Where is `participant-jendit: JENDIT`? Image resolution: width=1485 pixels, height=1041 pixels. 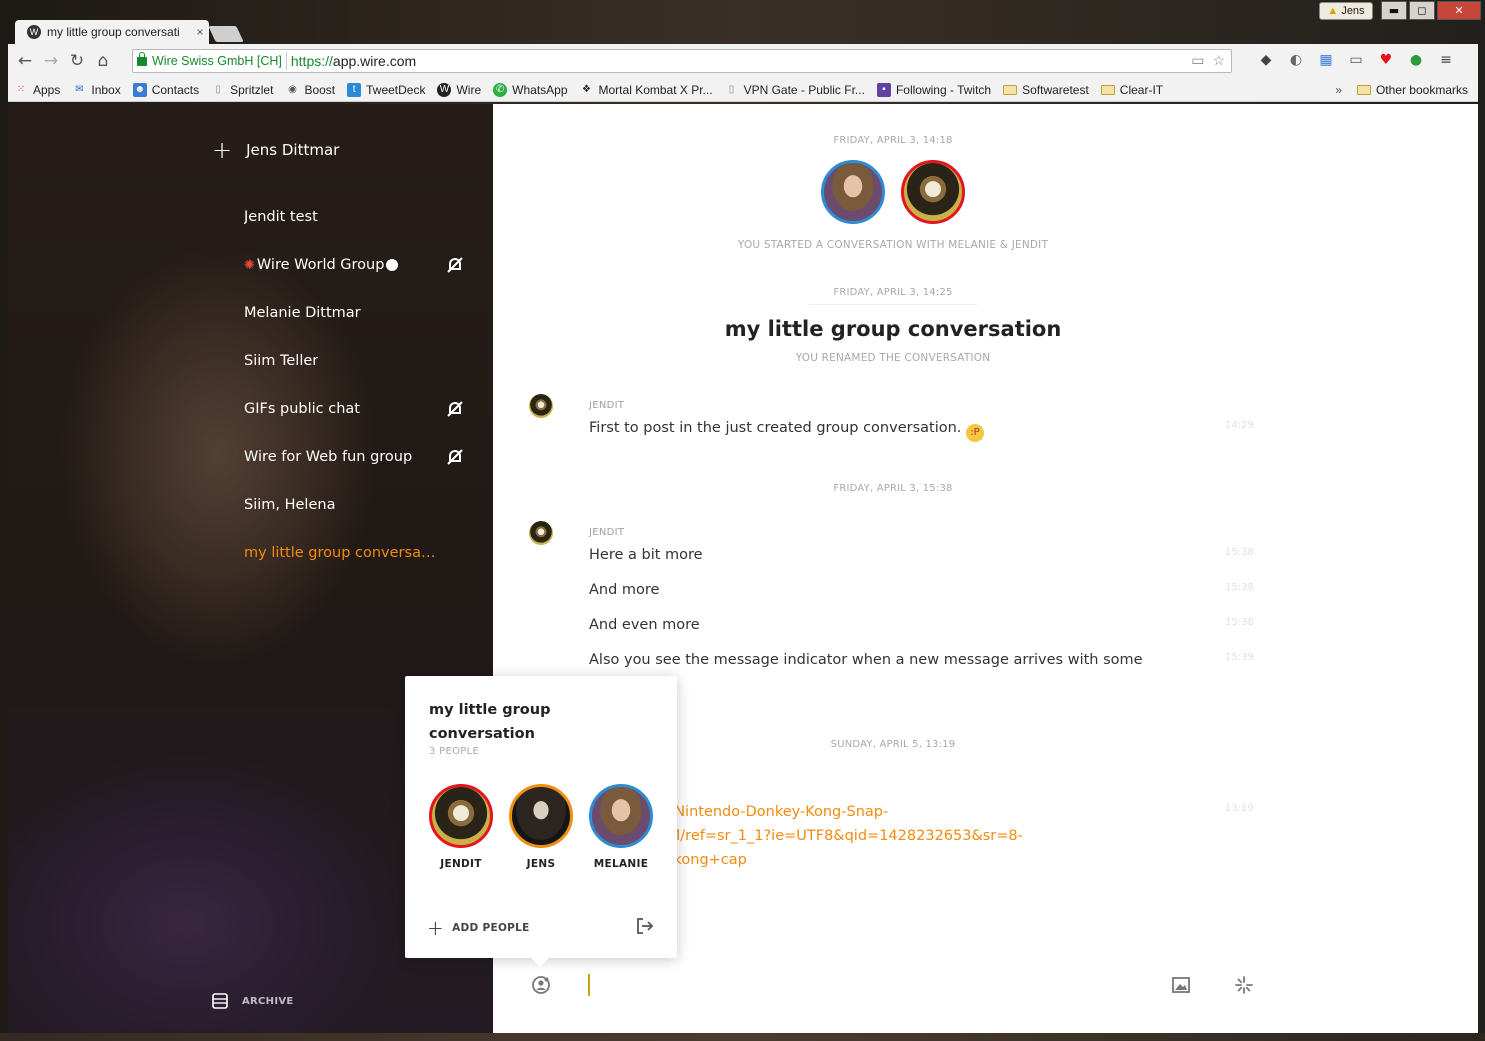 participant-jendit: JENDIT is located at coordinates (461, 827).